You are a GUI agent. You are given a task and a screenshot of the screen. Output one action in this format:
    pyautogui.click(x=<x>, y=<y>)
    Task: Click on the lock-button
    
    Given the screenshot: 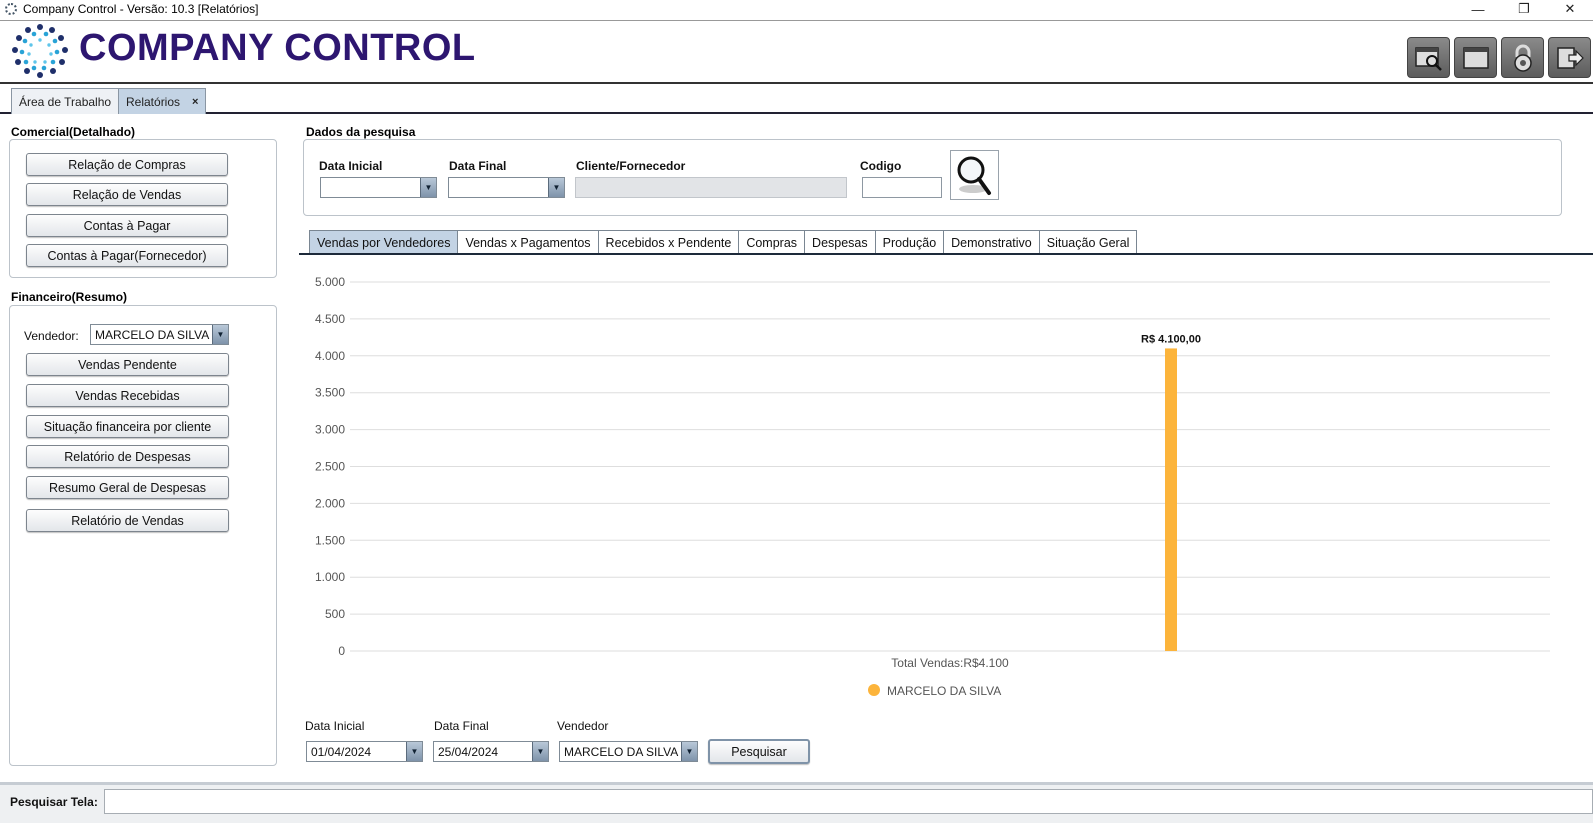 What is the action you would take?
    pyautogui.click(x=1522, y=57)
    